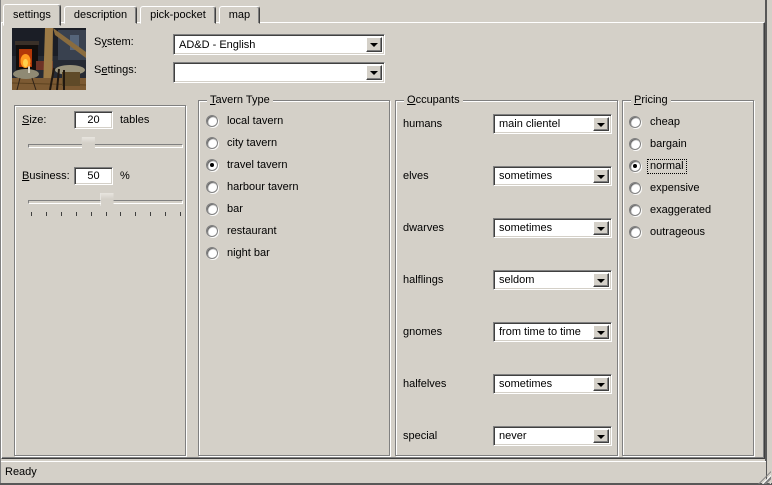 This screenshot has width=772, height=485. What do you see at coordinates (665, 121) in the screenshot?
I see `pricing-option-label: cheap` at bounding box center [665, 121].